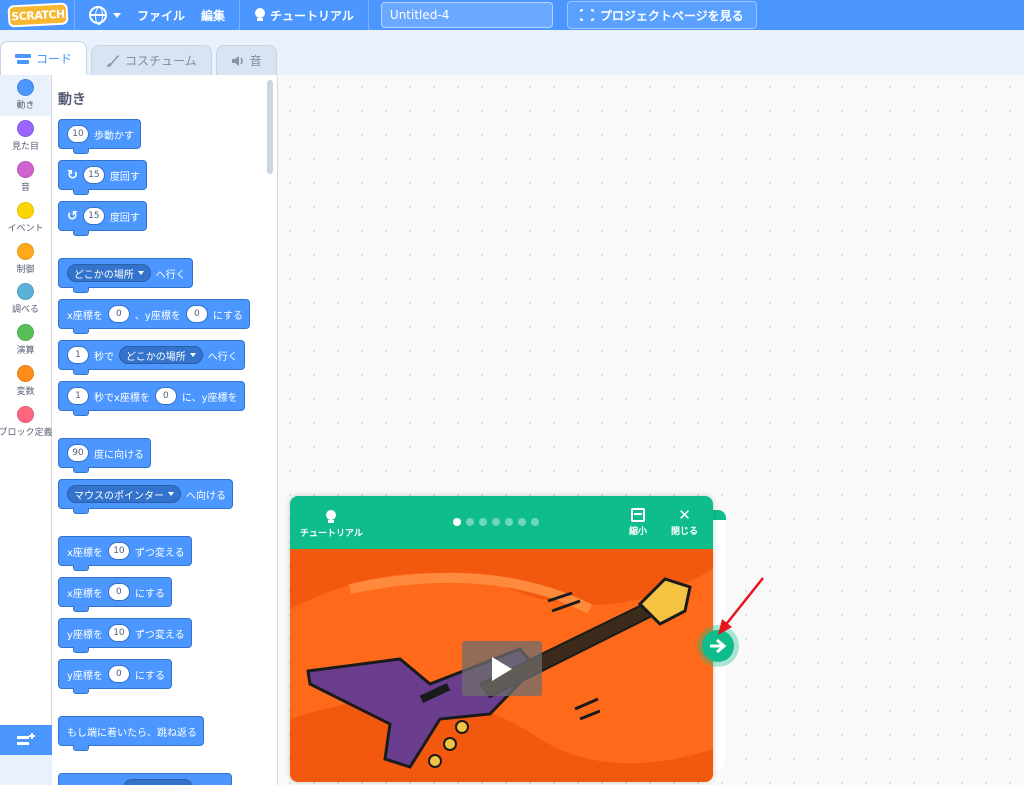 This screenshot has width=1024, height=785. What do you see at coordinates (237, 60) in the screenshot?
I see `speaker-icon` at bounding box center [237, 60].